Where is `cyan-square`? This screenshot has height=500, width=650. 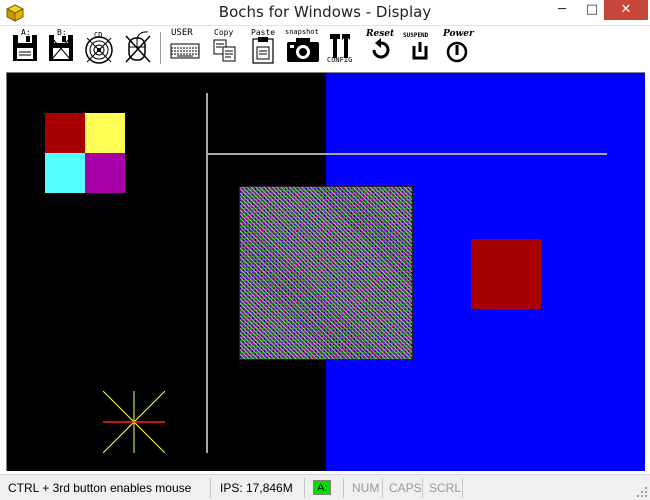 cyan-square is located at coordinates (65, 173).